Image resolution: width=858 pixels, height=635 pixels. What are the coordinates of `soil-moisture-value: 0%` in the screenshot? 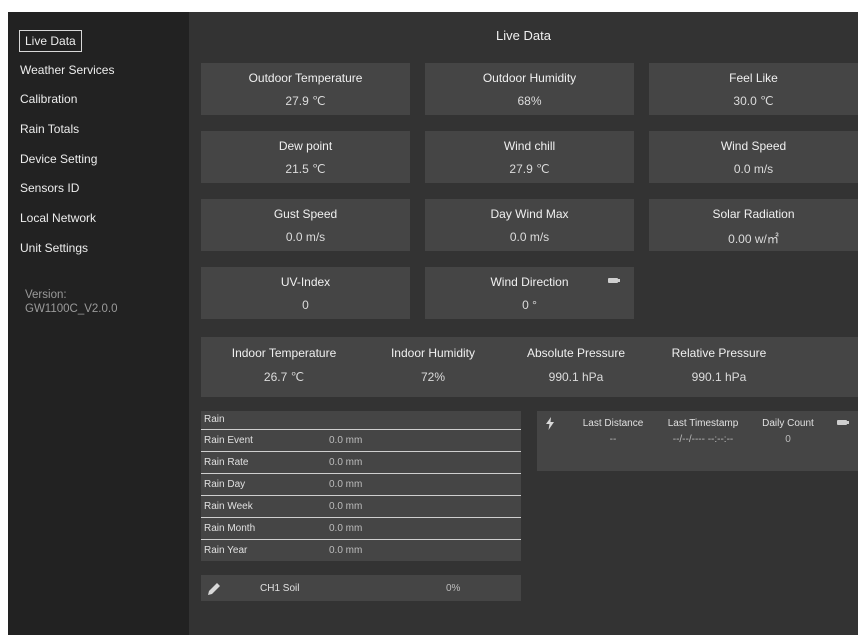 It's located at (453, 588).